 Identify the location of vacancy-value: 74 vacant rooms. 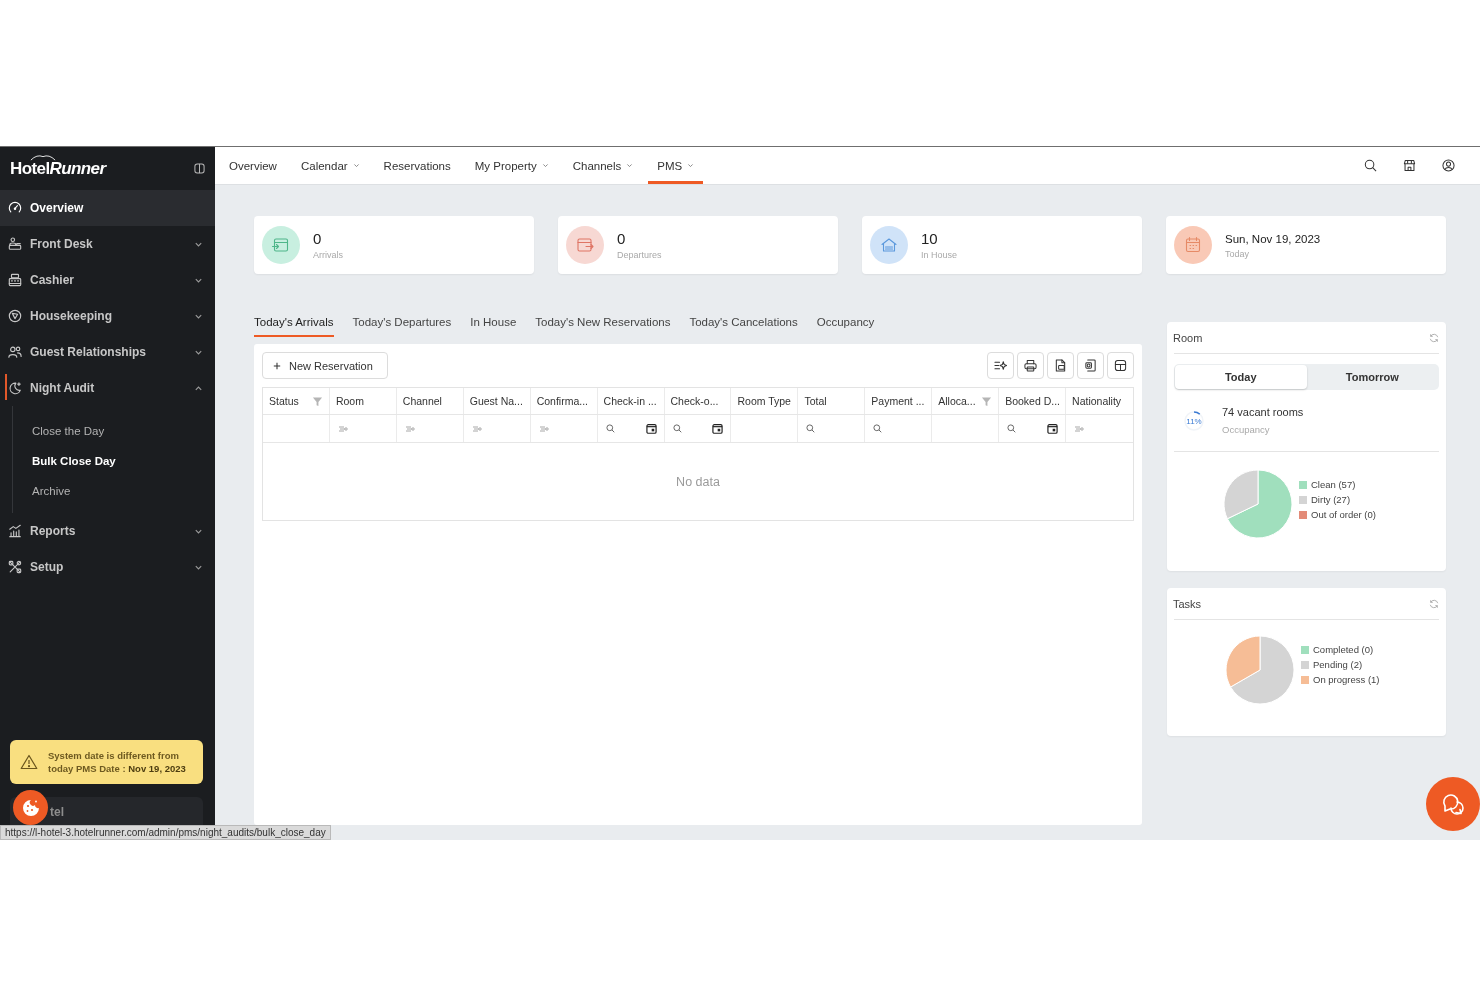
(1263, 412).